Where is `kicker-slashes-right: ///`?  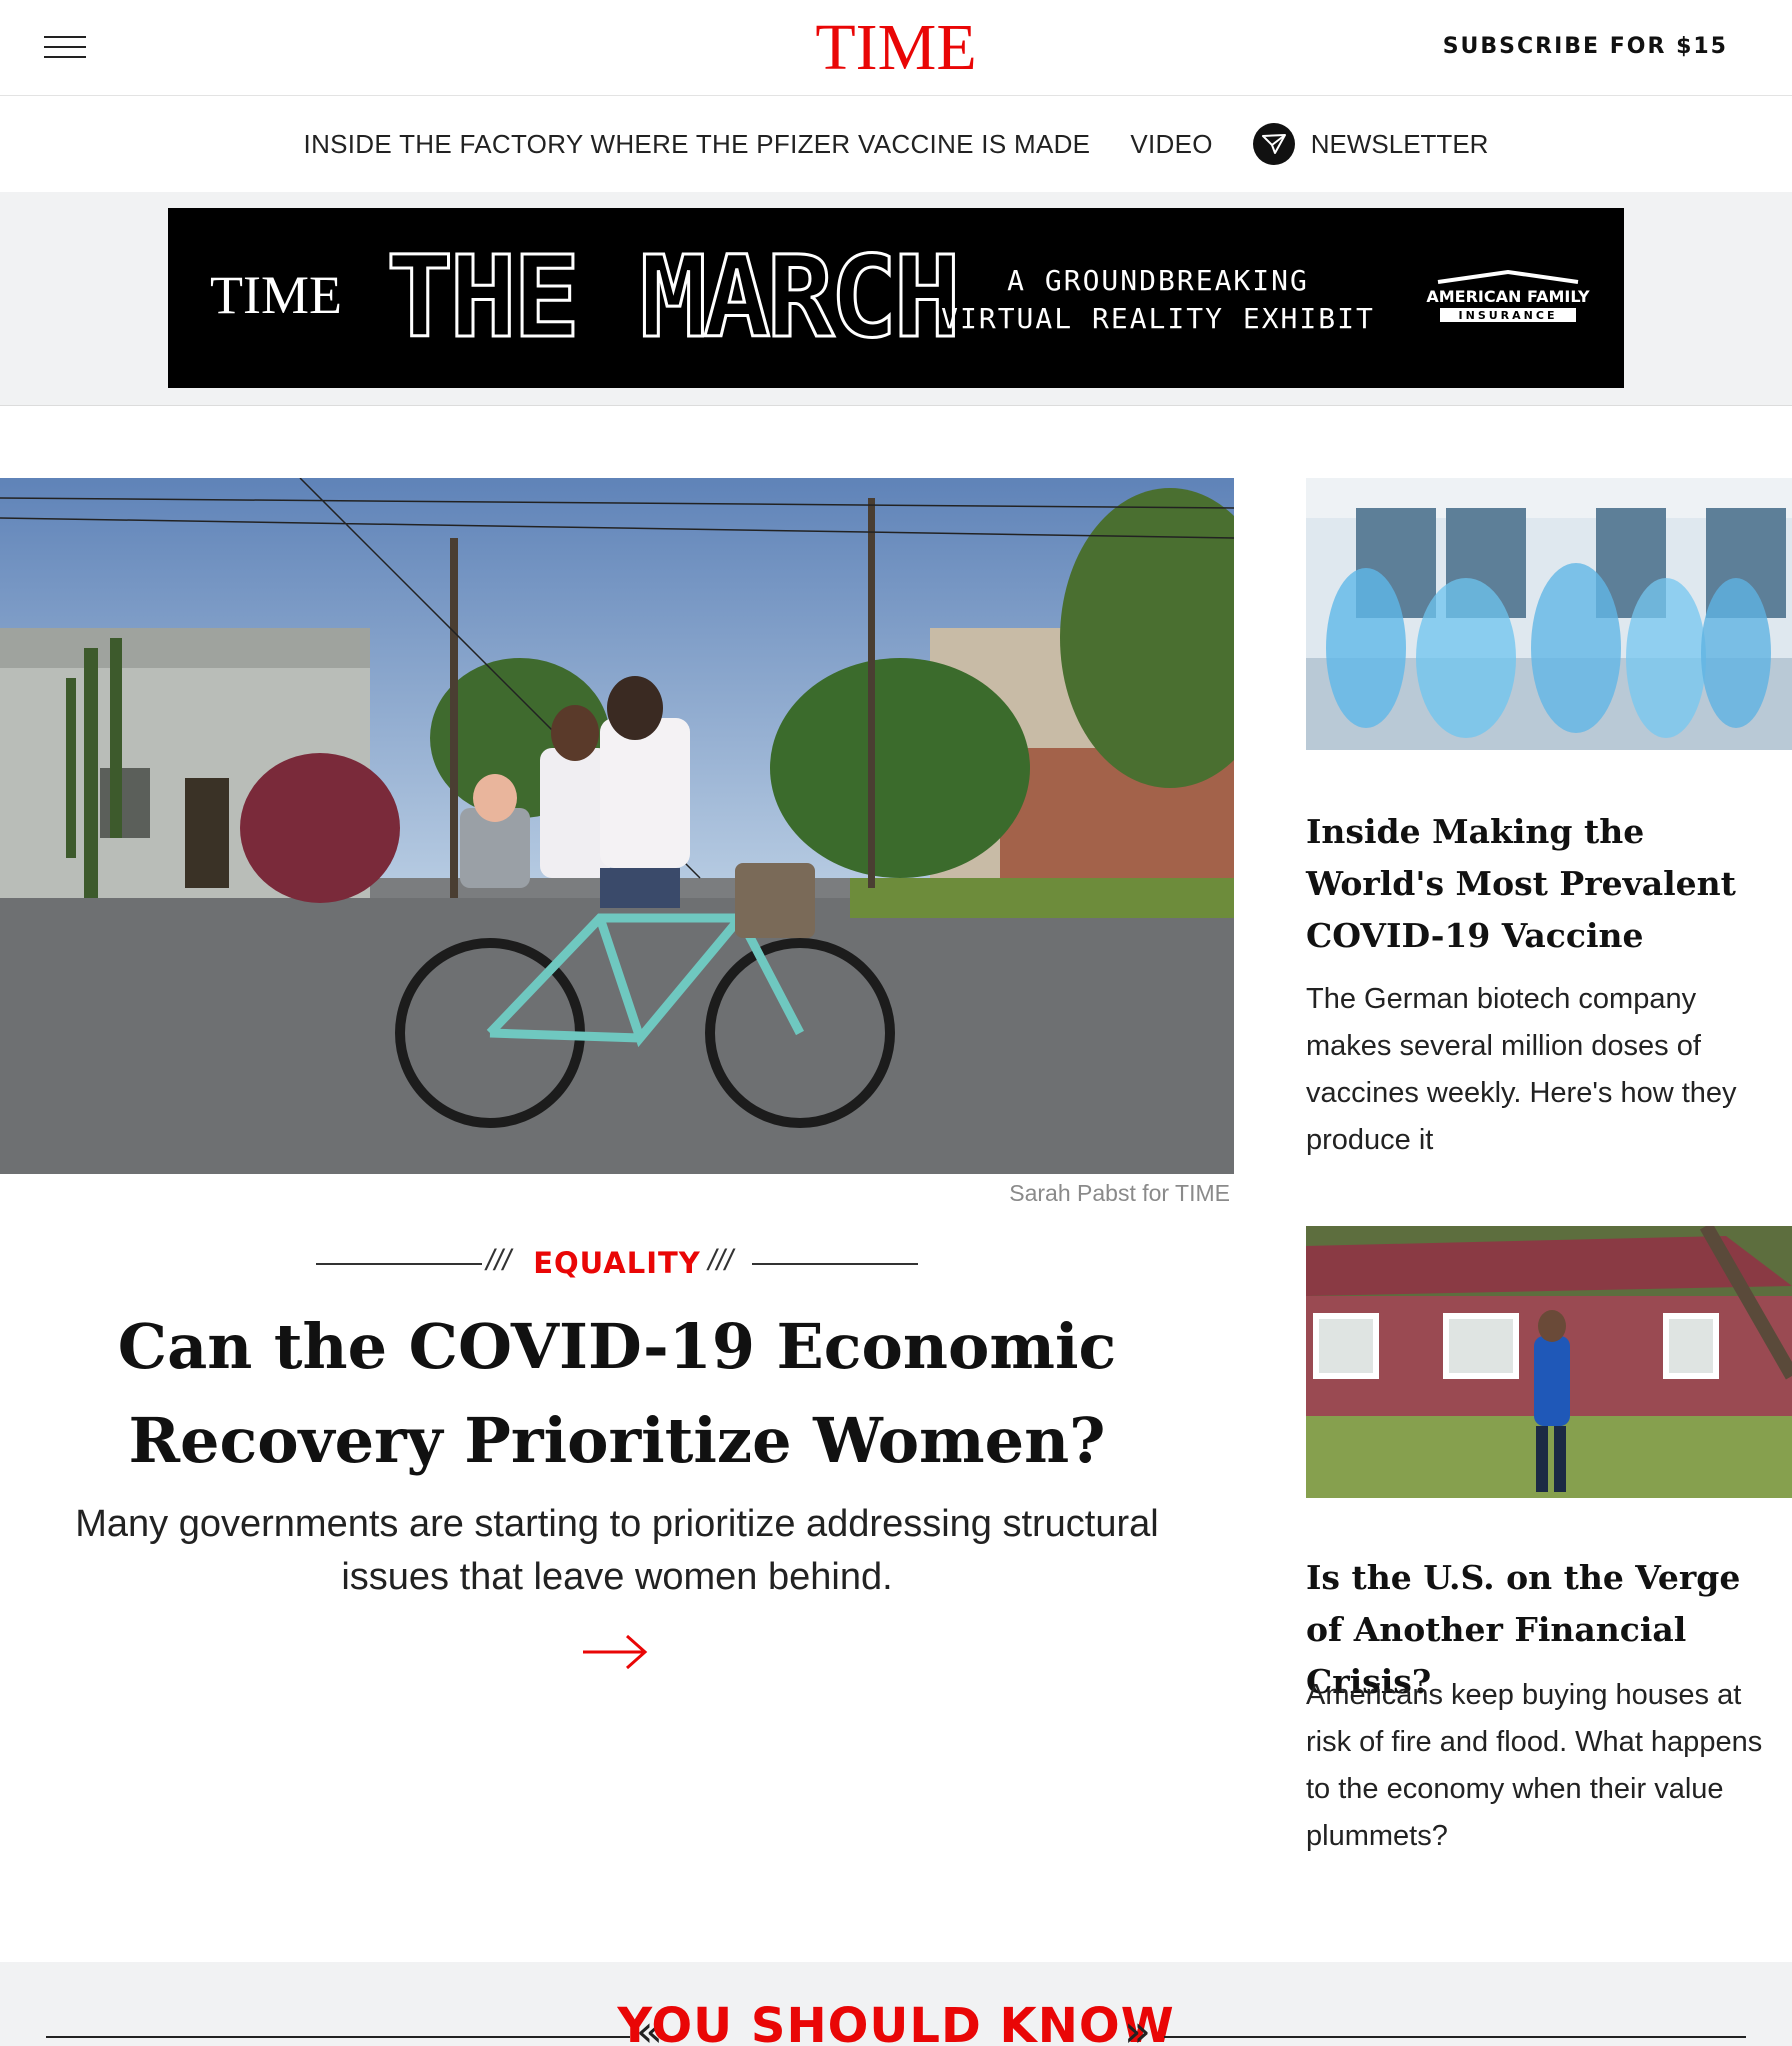 kicker-slashes-right: /// is located at coordinates (721, 1260).